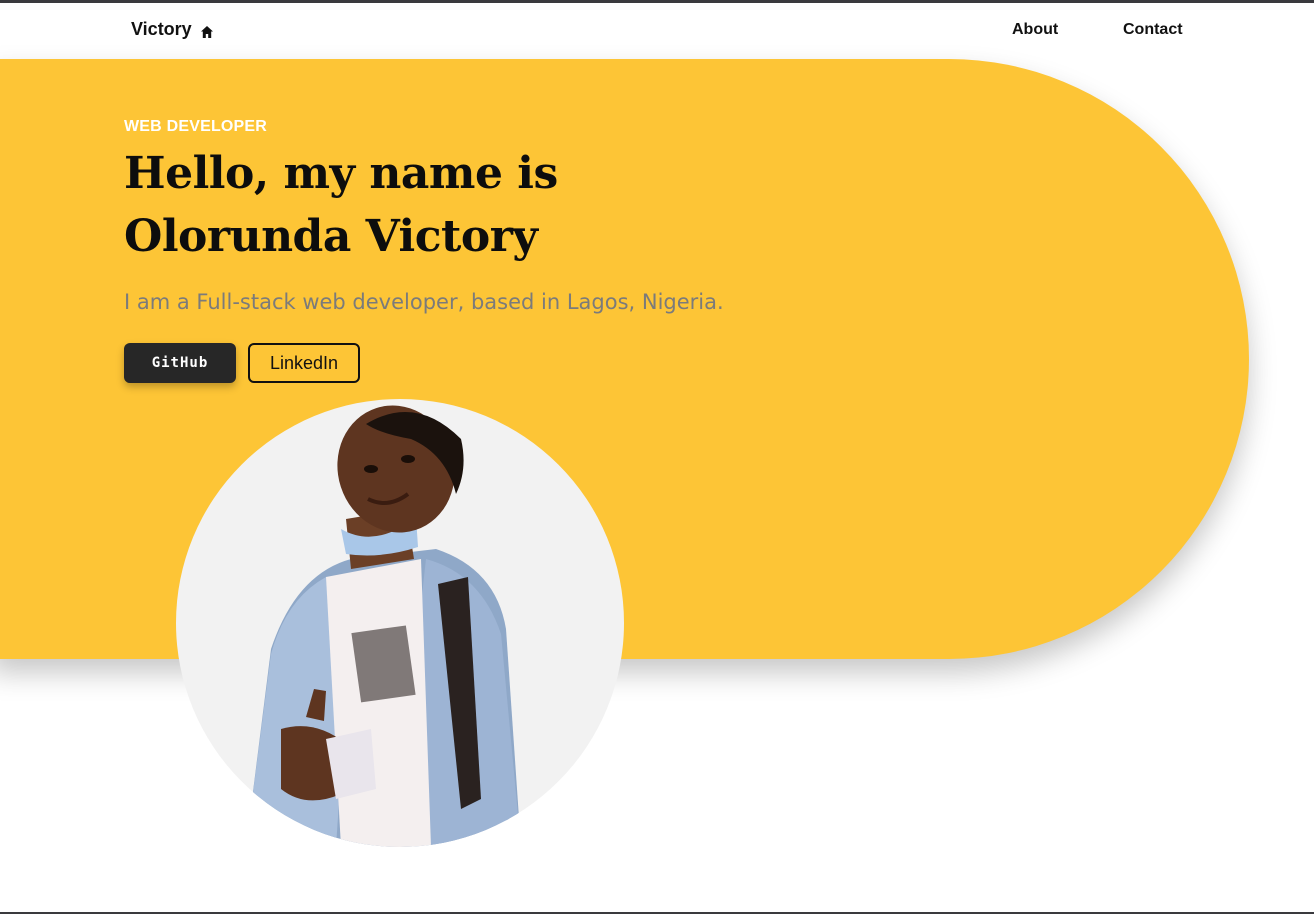 The width and height of the screenshot is (1314, 914). Describe the element at coordinates (1035, 30) in the screenshot. I see `nav-link-about: About` at that location.